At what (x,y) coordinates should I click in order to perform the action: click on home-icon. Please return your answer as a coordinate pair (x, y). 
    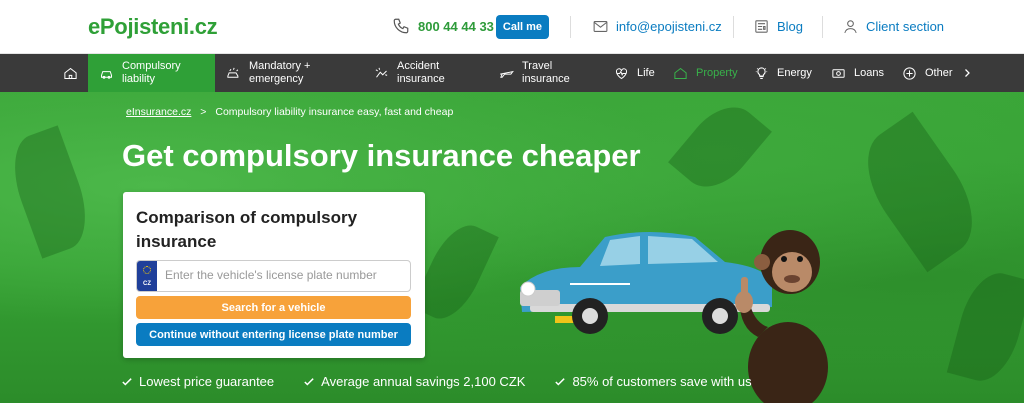
    Looking at the image, I should click on (70, 73).